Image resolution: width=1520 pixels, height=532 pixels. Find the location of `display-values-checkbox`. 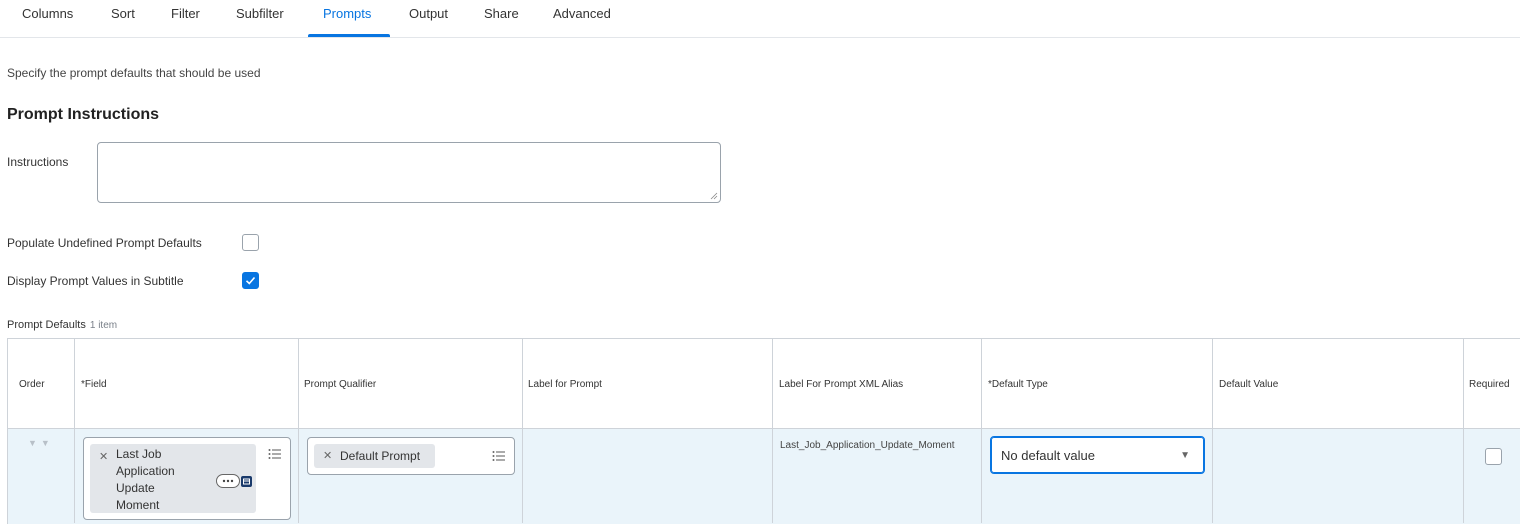

display-values-checkbox is located at coordinates (250, 280).